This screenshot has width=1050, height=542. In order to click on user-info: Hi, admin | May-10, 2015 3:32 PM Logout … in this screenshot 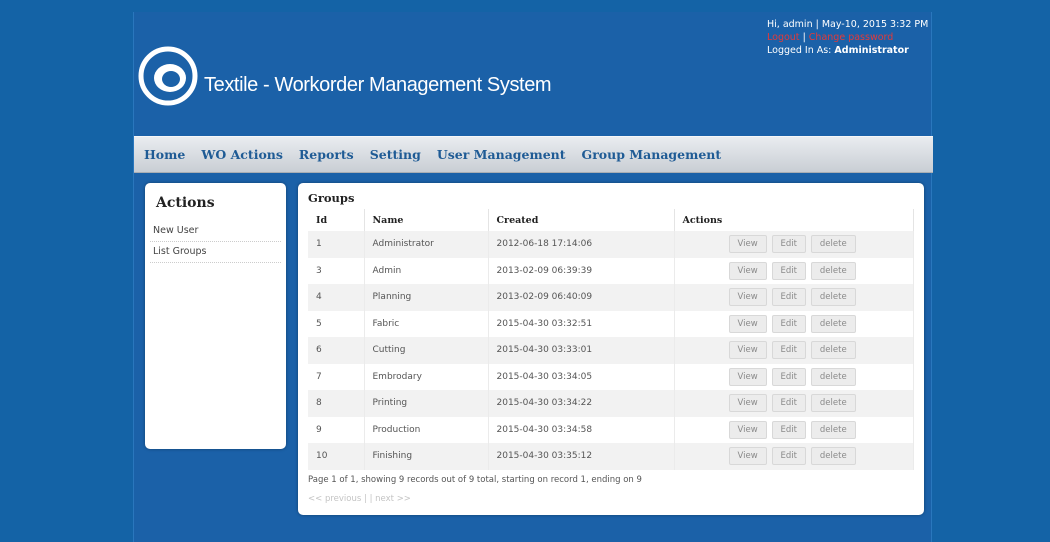, I will do `click(847, 37)`.